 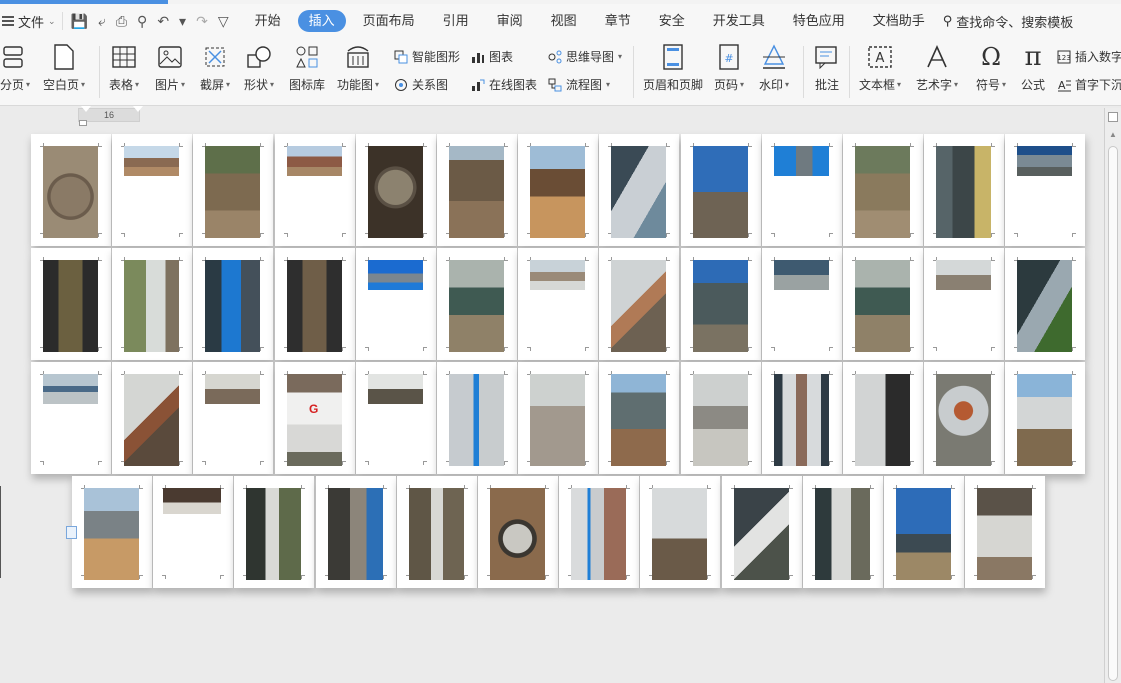 I want to click on text-box-button: A 文本框 ▾, so click(x=880, y=68).